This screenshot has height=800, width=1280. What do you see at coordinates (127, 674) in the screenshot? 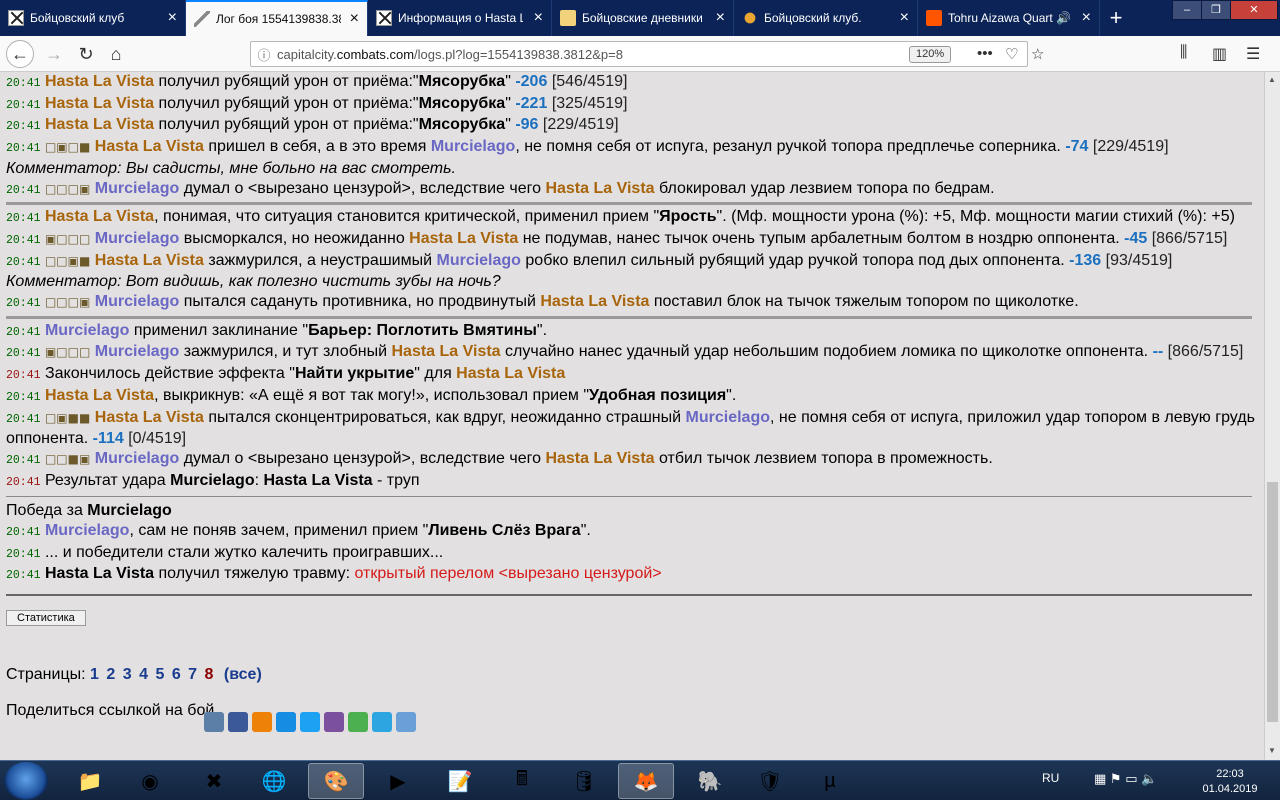
I see `page-link-3: 3` at bounding box center [127, 674].